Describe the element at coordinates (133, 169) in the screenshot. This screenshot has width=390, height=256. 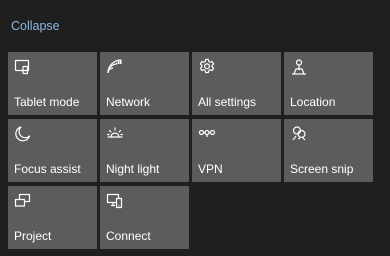
I see `tile-label: Night light` at that location.